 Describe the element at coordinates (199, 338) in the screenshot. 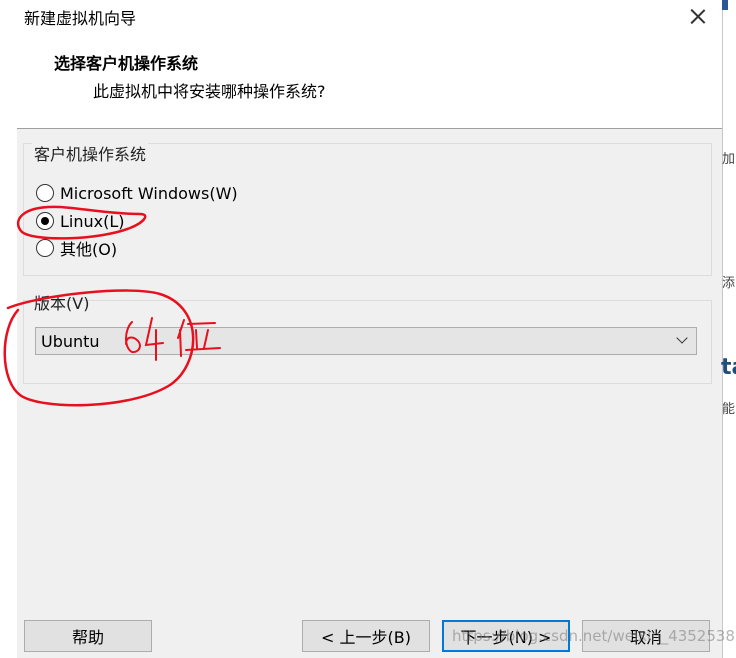

I see `handwriting-wei` at that location.